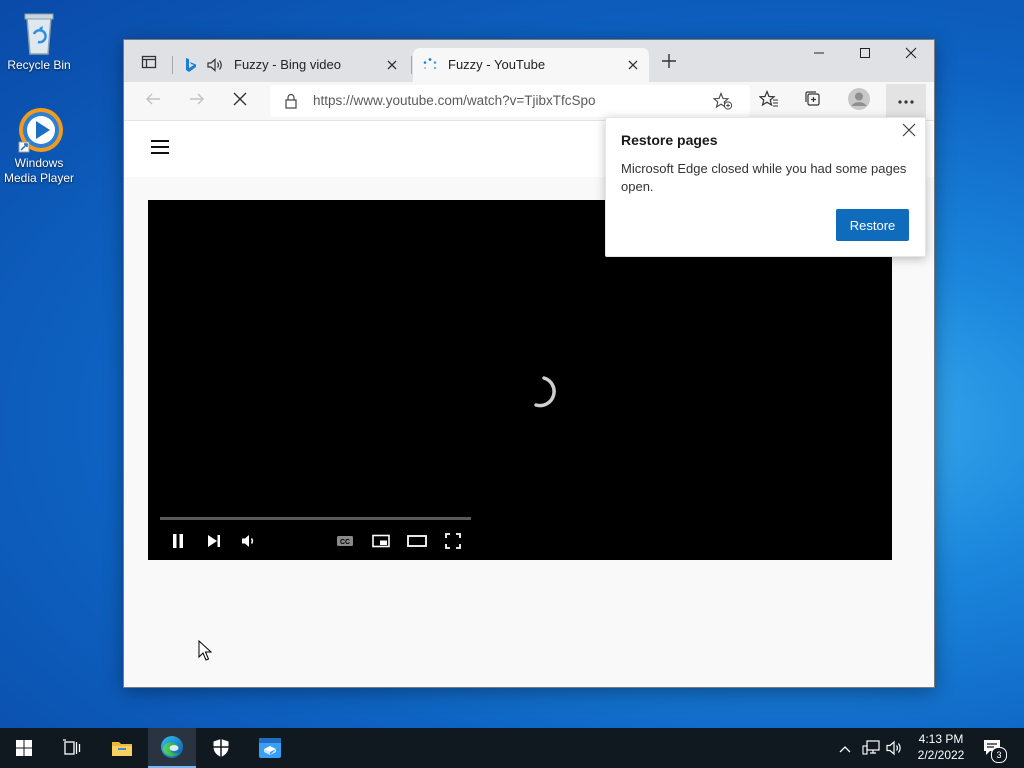  I want to click on maximize-icon, so click(865, 55).